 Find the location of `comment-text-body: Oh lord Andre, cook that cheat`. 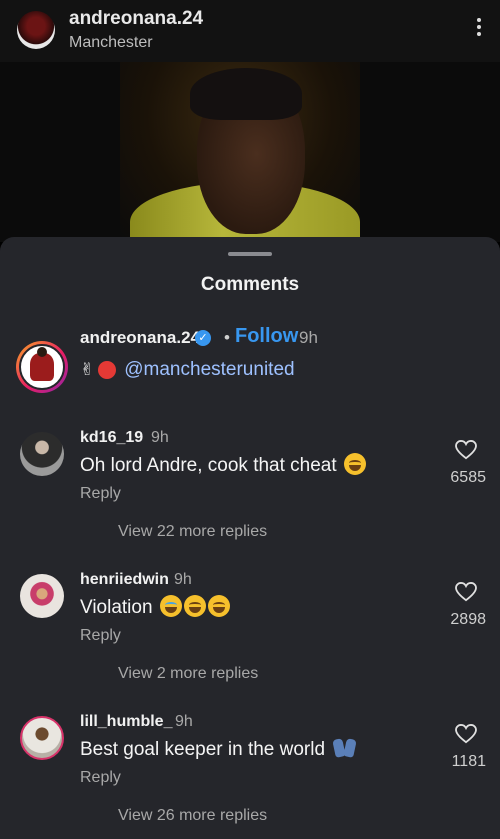

comment-text-body: Oh lord Andre, cook that cheat is located at coordinates (208, 465).